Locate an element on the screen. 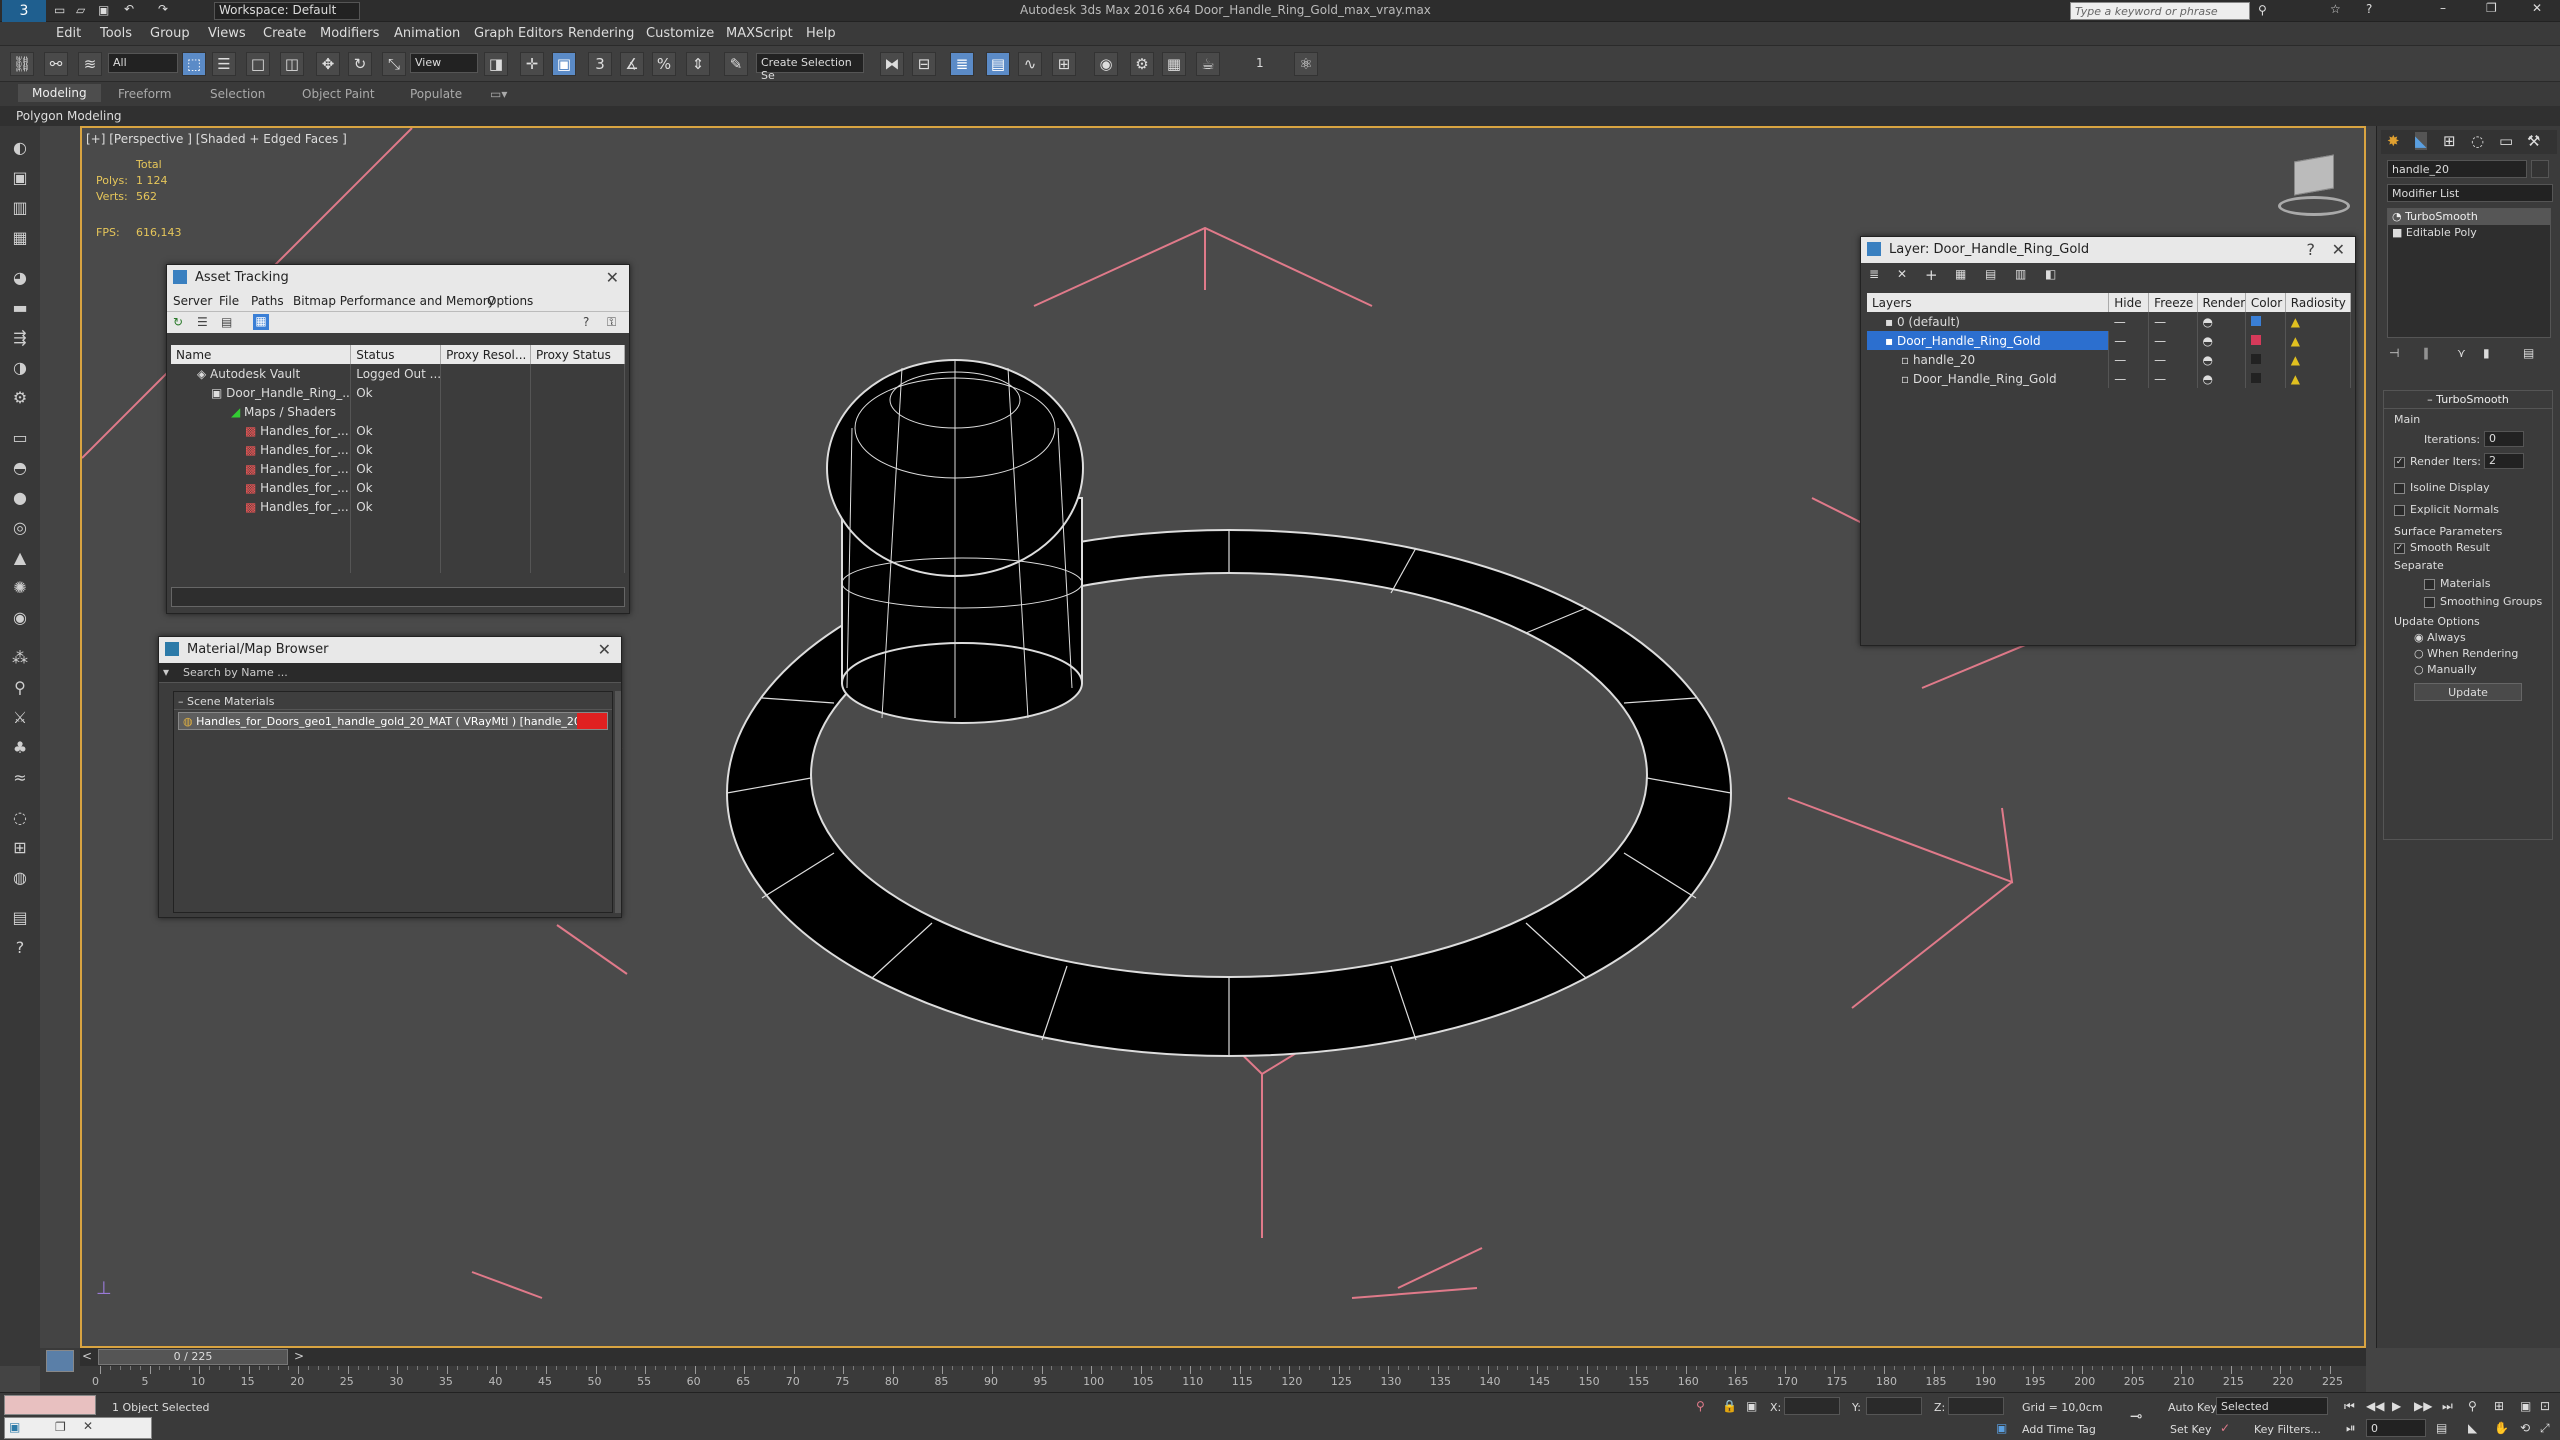 The image size is (2560, 1440). ribbon-options-icon: ▭▾ is located at coordinates (498, 94).